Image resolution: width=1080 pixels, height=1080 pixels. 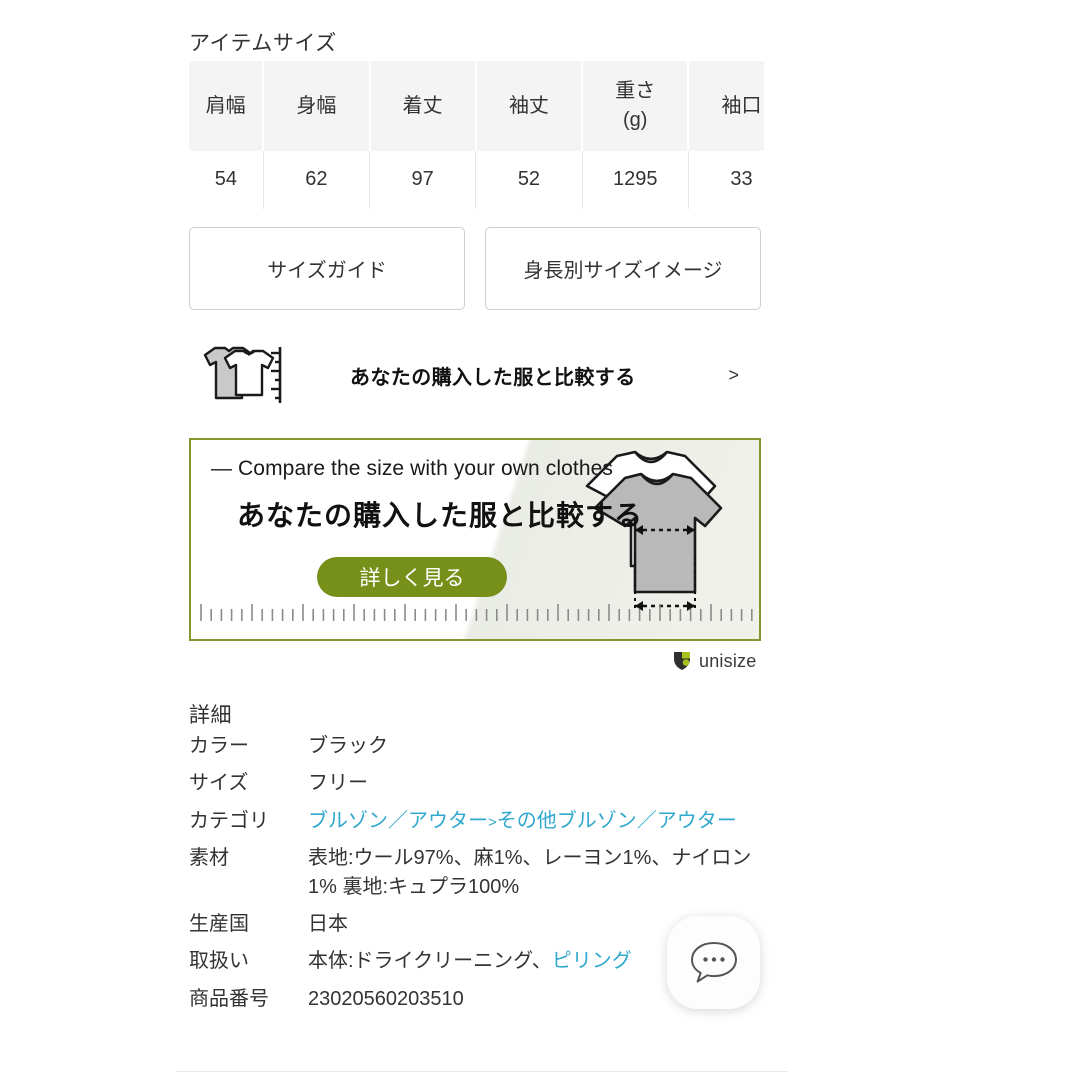 What do you see at coordinates (493, 377) in the screenshot?
I see `compare-link-label: あなたの購入した服と比較する` at bounding box center [493, 377].